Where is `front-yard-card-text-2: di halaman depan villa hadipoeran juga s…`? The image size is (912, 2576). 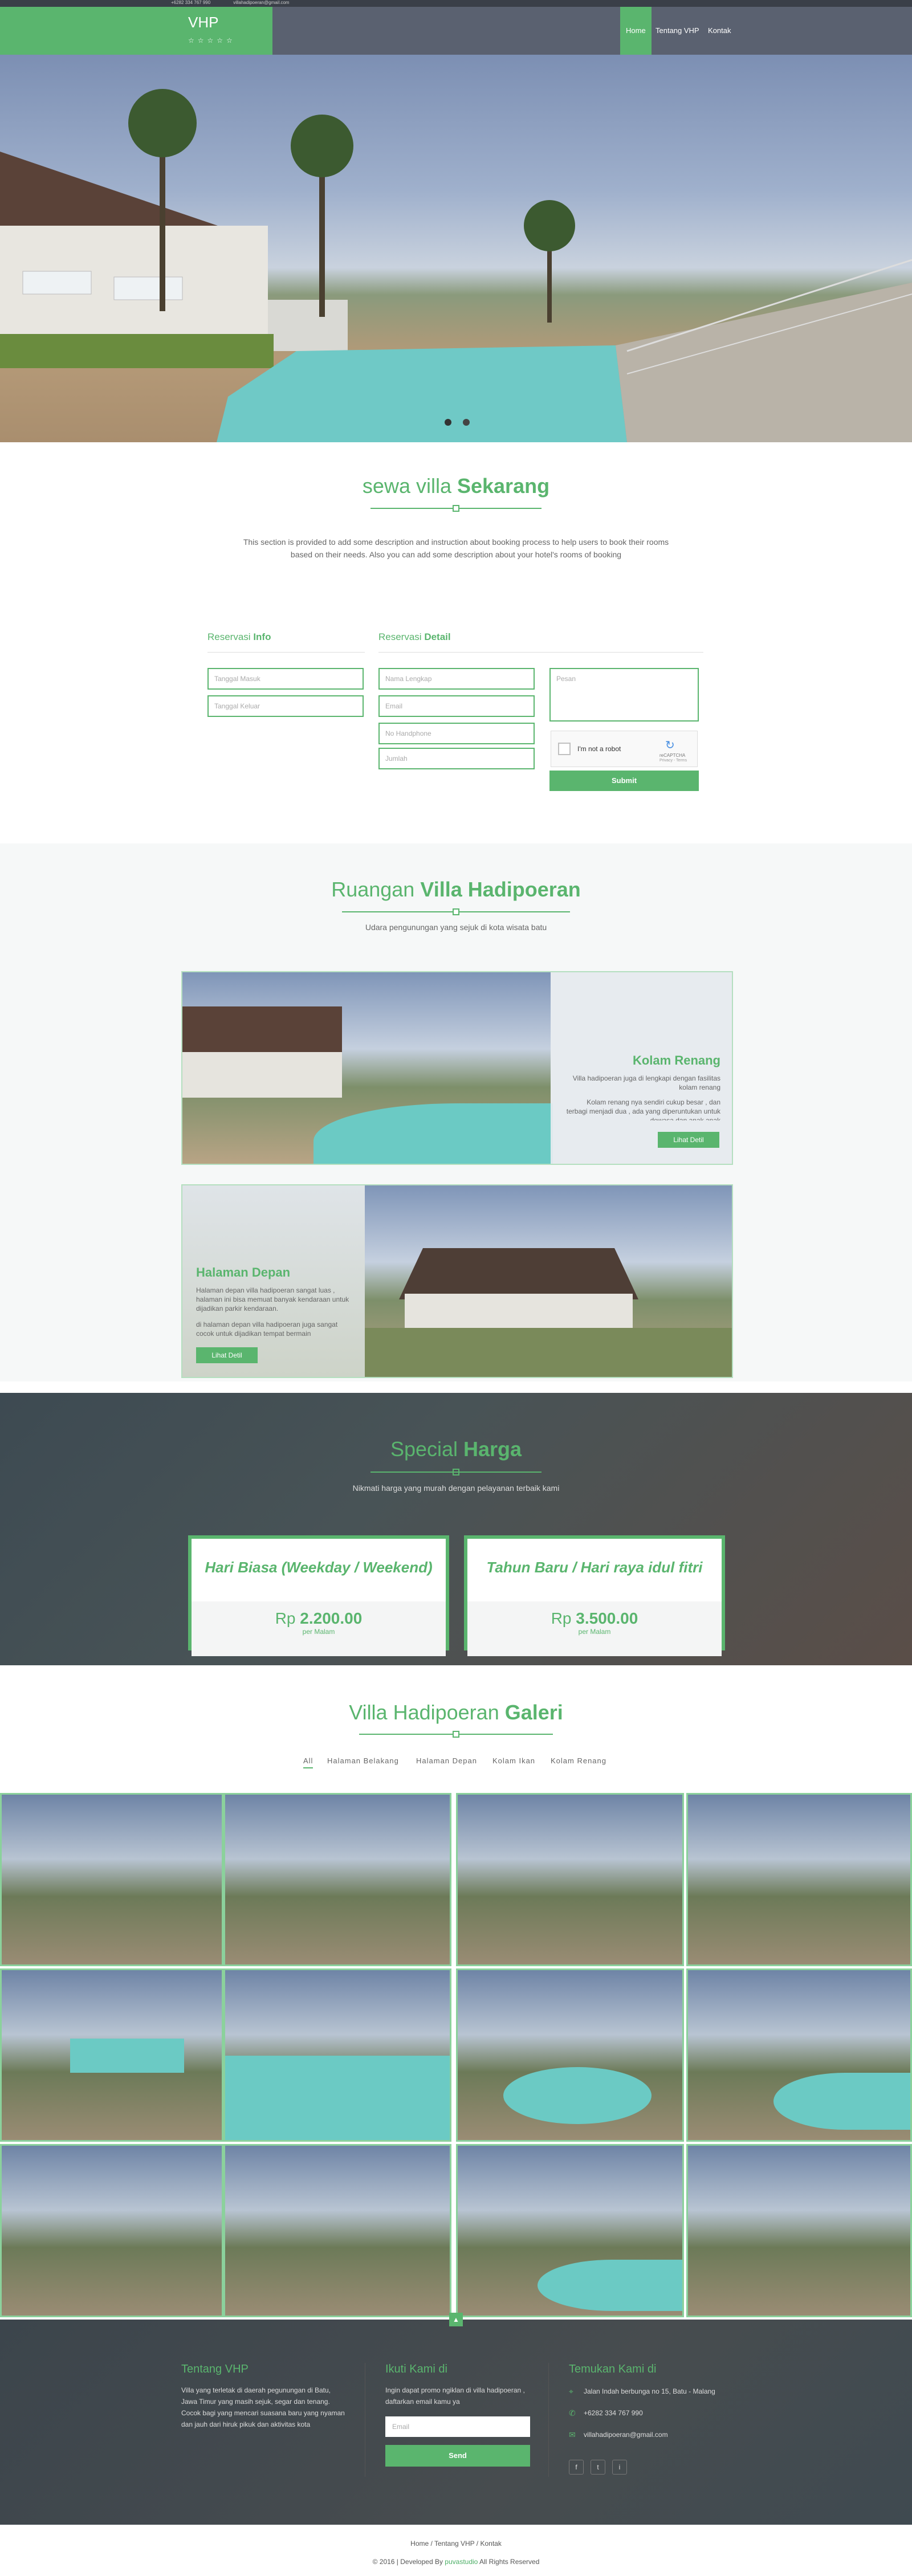 front-yard-card-text-2: di halaman depan villa hadipoeran juga s… is located at coordinates (267, 1329).